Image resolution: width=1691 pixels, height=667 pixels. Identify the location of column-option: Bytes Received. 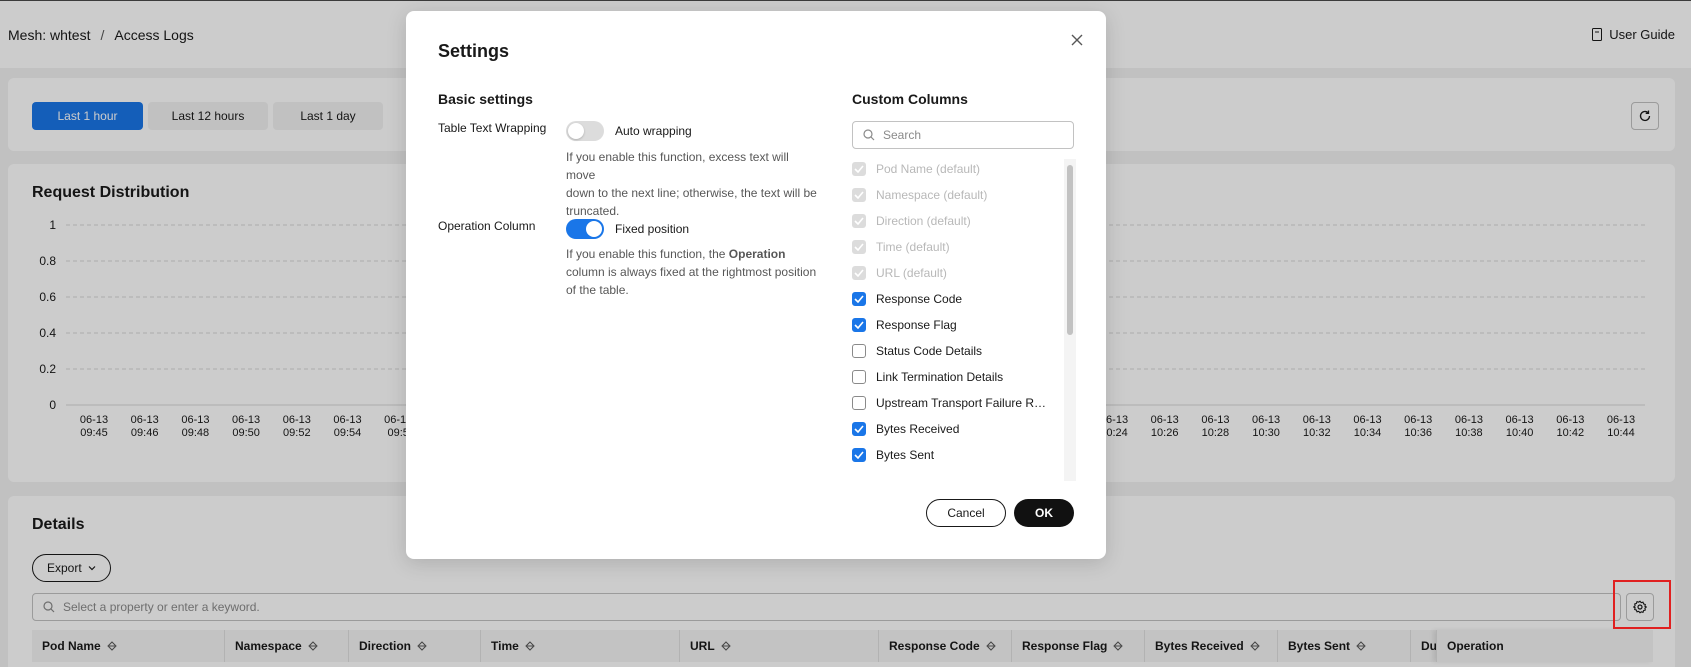
(905, 429).